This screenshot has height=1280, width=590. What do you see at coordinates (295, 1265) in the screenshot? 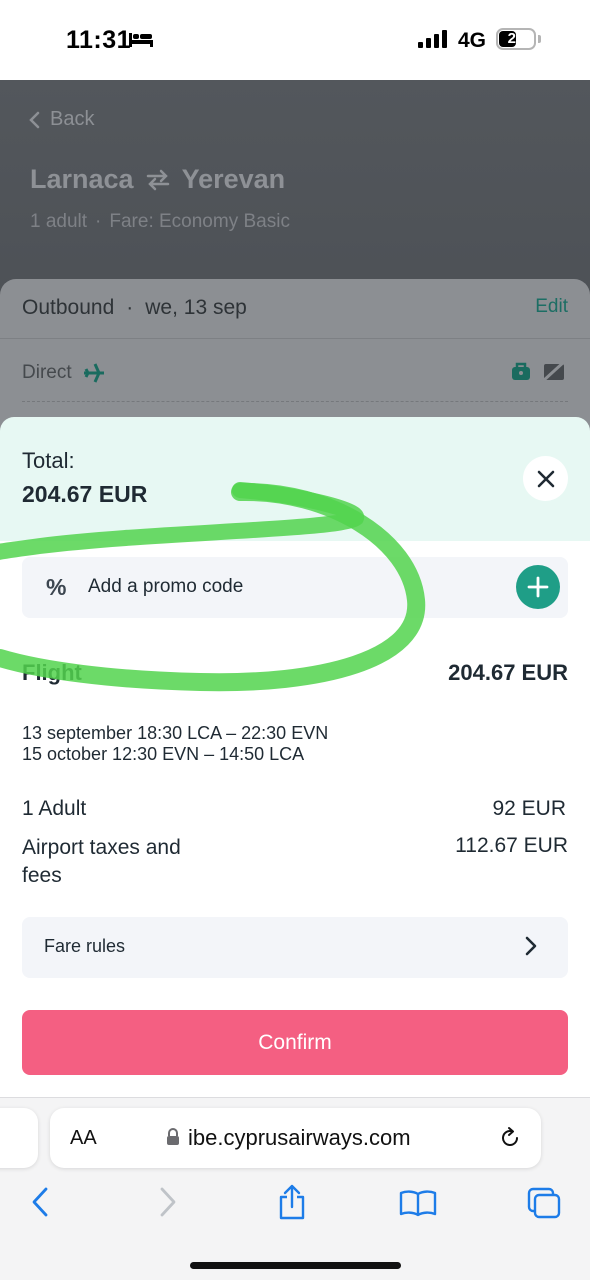
I see `home-indicator` at bounding box center [295, 1265].